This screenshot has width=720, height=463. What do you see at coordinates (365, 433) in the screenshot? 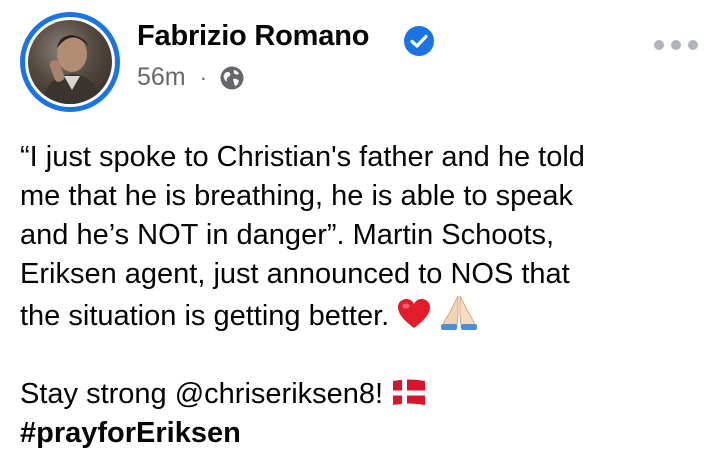
I see `hashtag-link: #prayforEriksen` at bounding box center [365, 433].